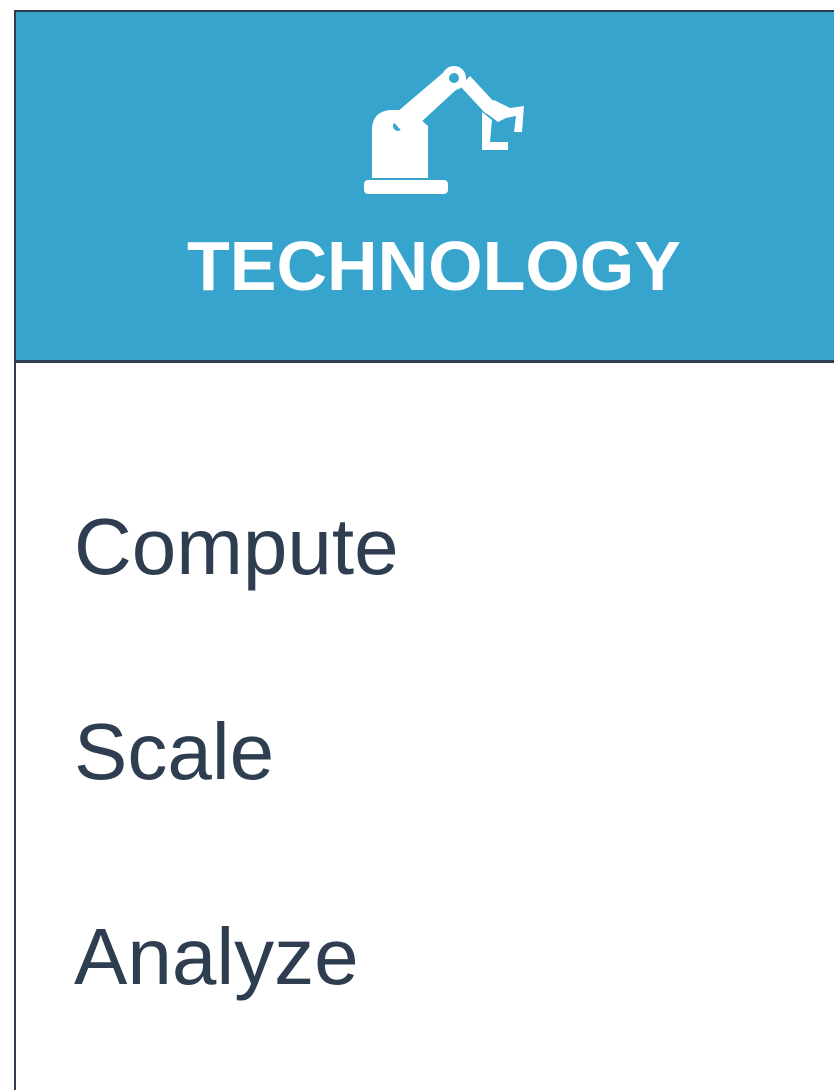 This screenshot has height=1090, width=834. What do you see at coordinates (434, 266) in the screenshot?
I see `card-title: TECHNOLOGY` at bounding box center [434, 266].